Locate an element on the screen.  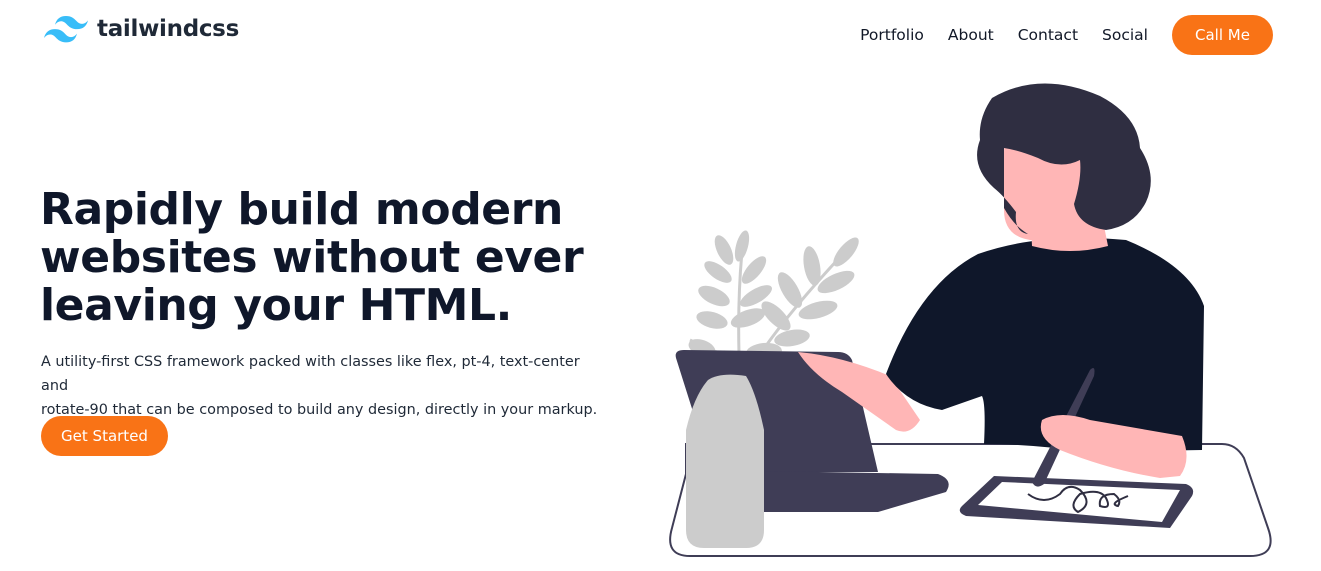
hero-title-line: leaving your HTML. is located at coordinates (276, 305).